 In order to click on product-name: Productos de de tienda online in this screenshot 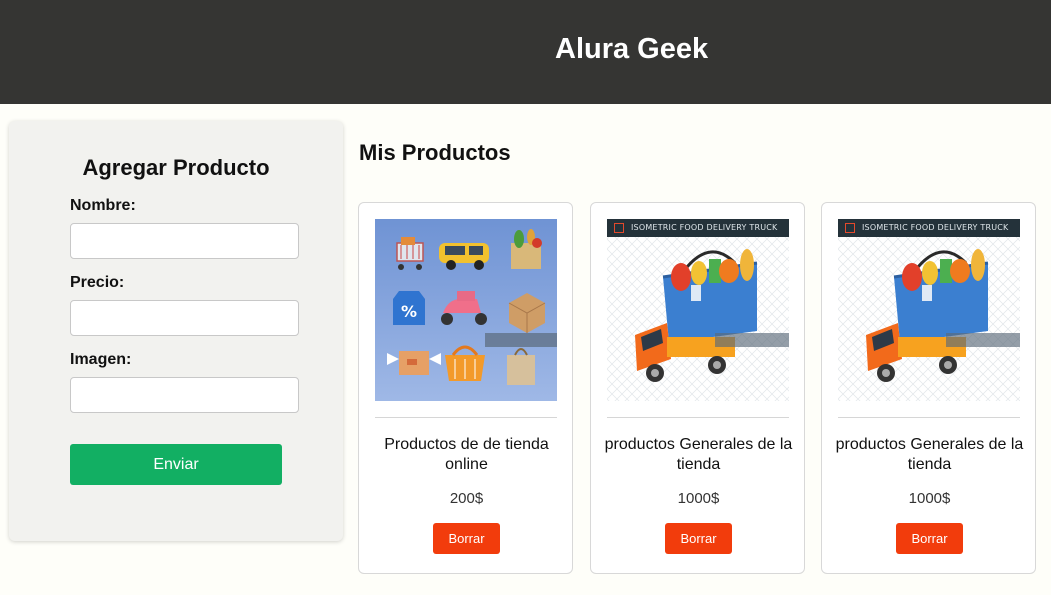, I will do `click(466, 454)`.